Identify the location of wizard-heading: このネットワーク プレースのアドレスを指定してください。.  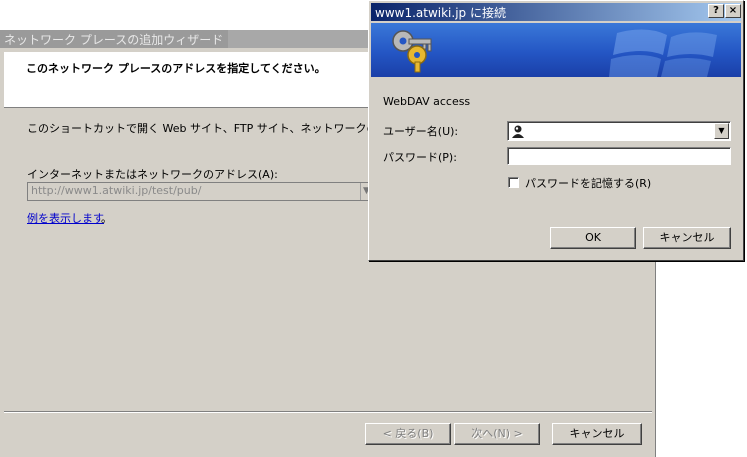
(176, 68).